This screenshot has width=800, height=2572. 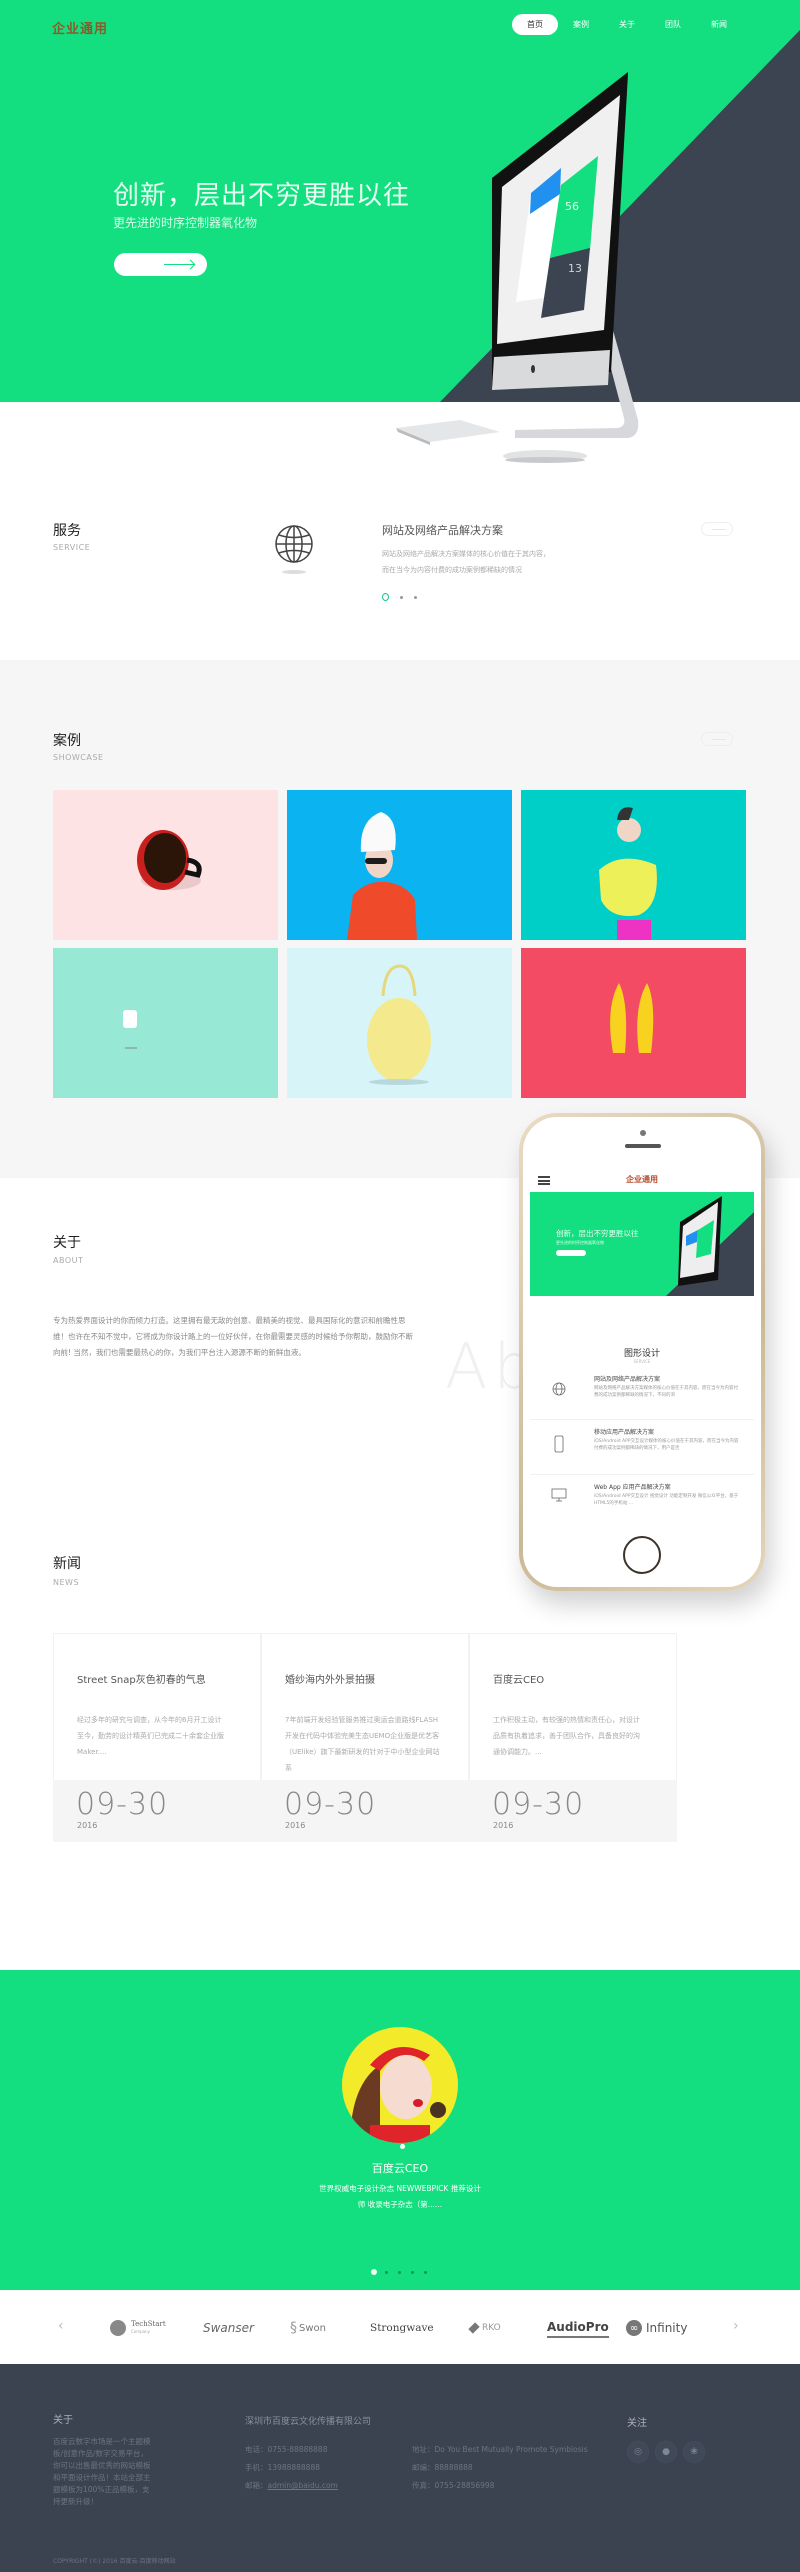 What do you see at coordinates (114, 2561) in the screenshot?
I see `footer-copyright: COPYRIGHT (©) 2016 百度云-百度移动网站` at bounding box center [114, 2561].